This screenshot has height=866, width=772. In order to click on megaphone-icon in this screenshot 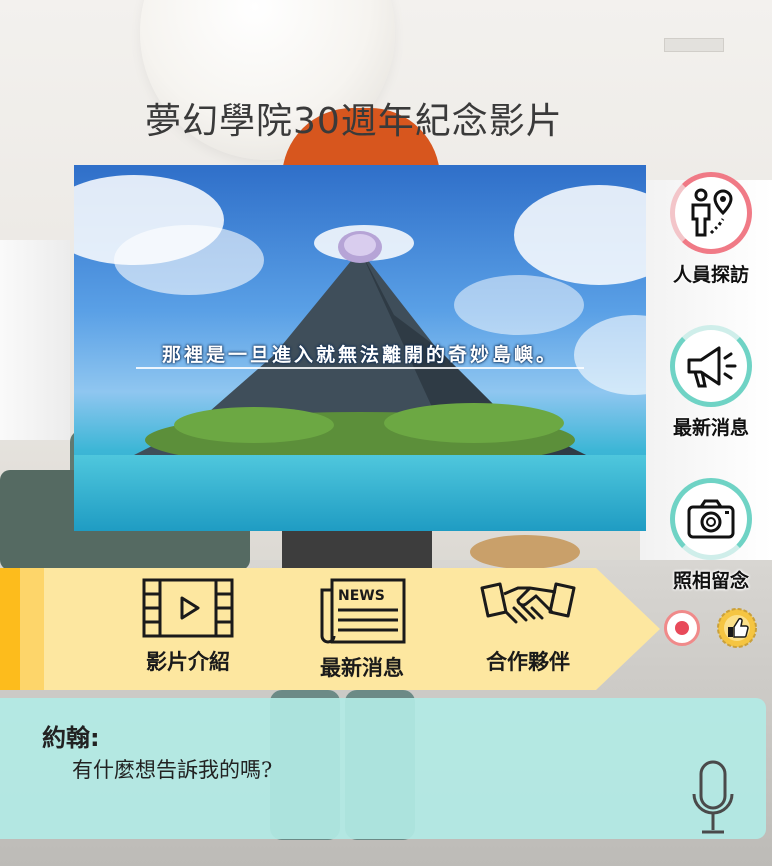, I will do `click(711, 366)`.